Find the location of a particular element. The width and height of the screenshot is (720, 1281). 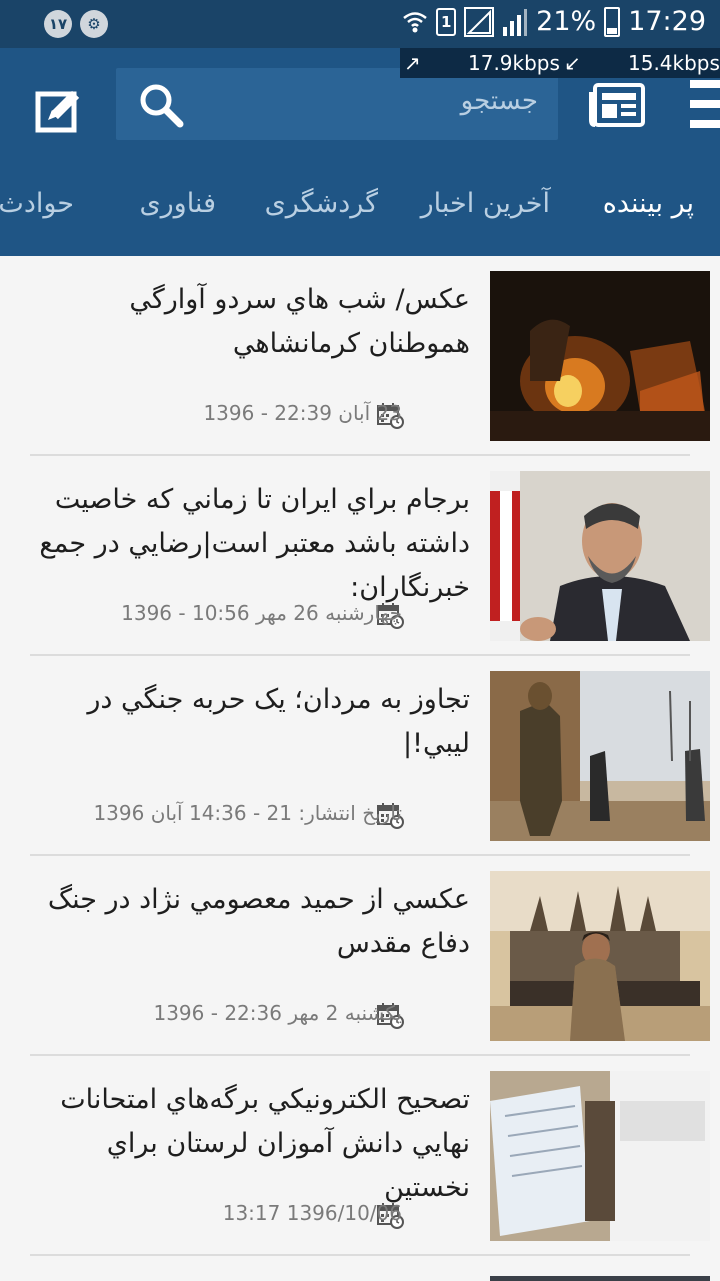

wifi-icon is located at coordinates (415, 22).